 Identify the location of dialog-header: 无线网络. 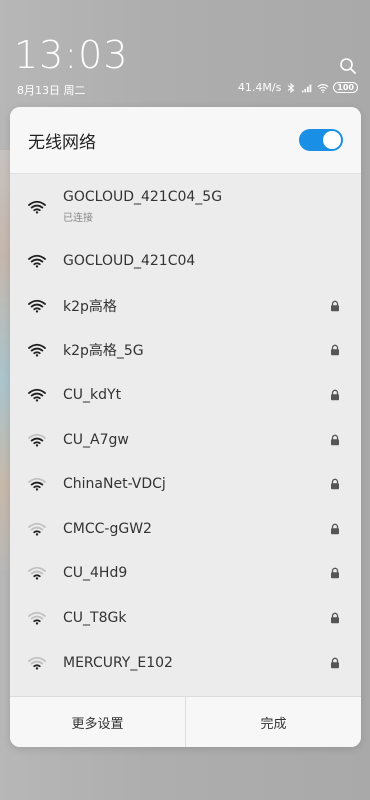
(185, 140).